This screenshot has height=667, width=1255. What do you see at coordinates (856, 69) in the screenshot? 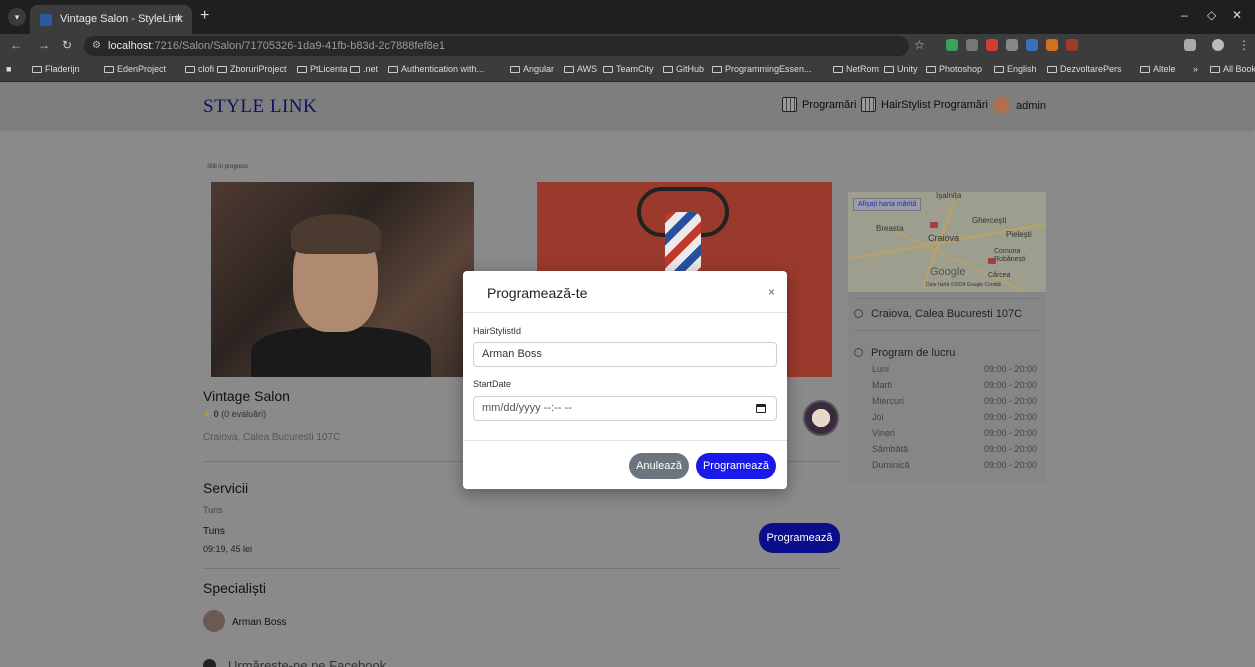
I see `bookmark-item: NetRom` at bounding box center [856, 69].